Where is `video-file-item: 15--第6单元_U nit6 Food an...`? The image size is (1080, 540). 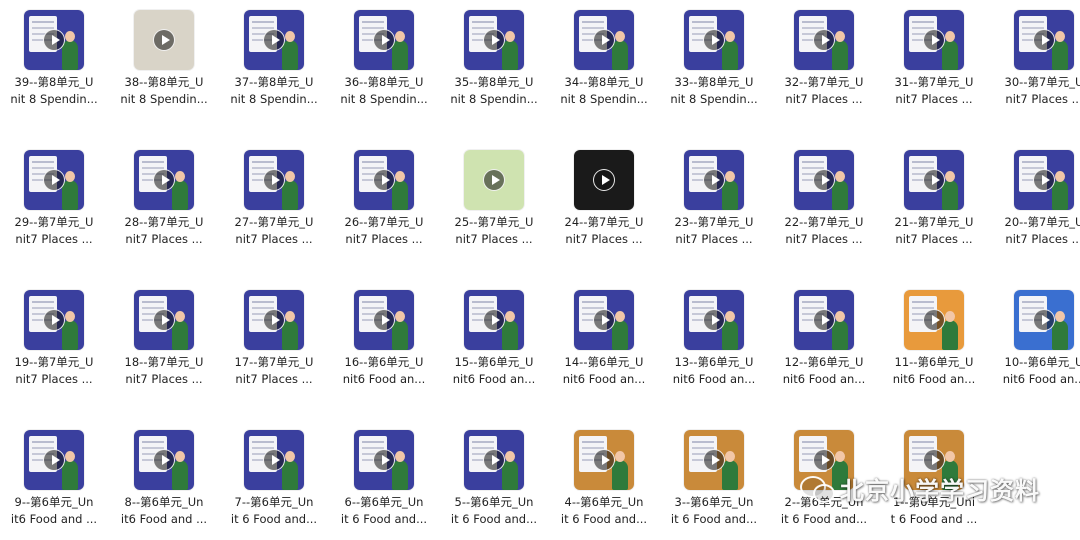
video-file-item: 15--第6单元_U nit6 Food an... is located at coordinates (494, 345).